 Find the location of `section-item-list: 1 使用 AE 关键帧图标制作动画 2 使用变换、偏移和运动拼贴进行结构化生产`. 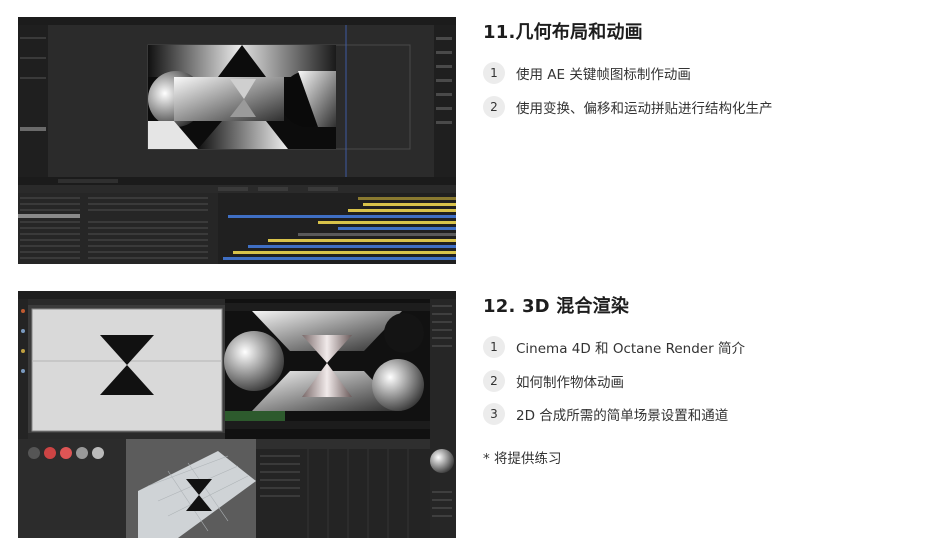

section-item-list: 1 使用 AE 关键帧图标制作动画 2 使用变换、偏移和运动拼贴进行结构化生产 is located at coordinates (698, 90).